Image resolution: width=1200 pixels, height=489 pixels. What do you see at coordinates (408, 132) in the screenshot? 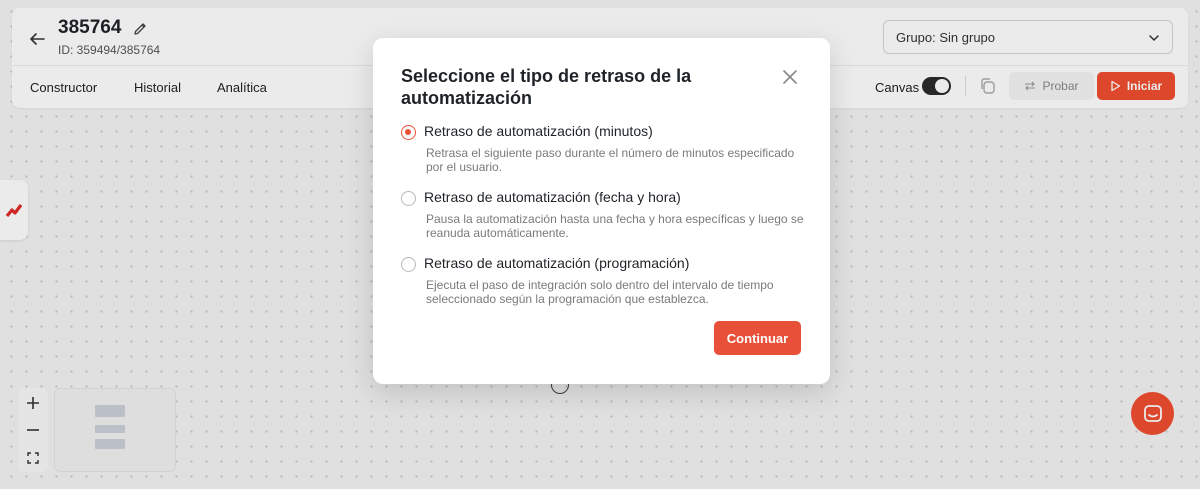
I see `radio-minutos` at bounding box center [408, 132].